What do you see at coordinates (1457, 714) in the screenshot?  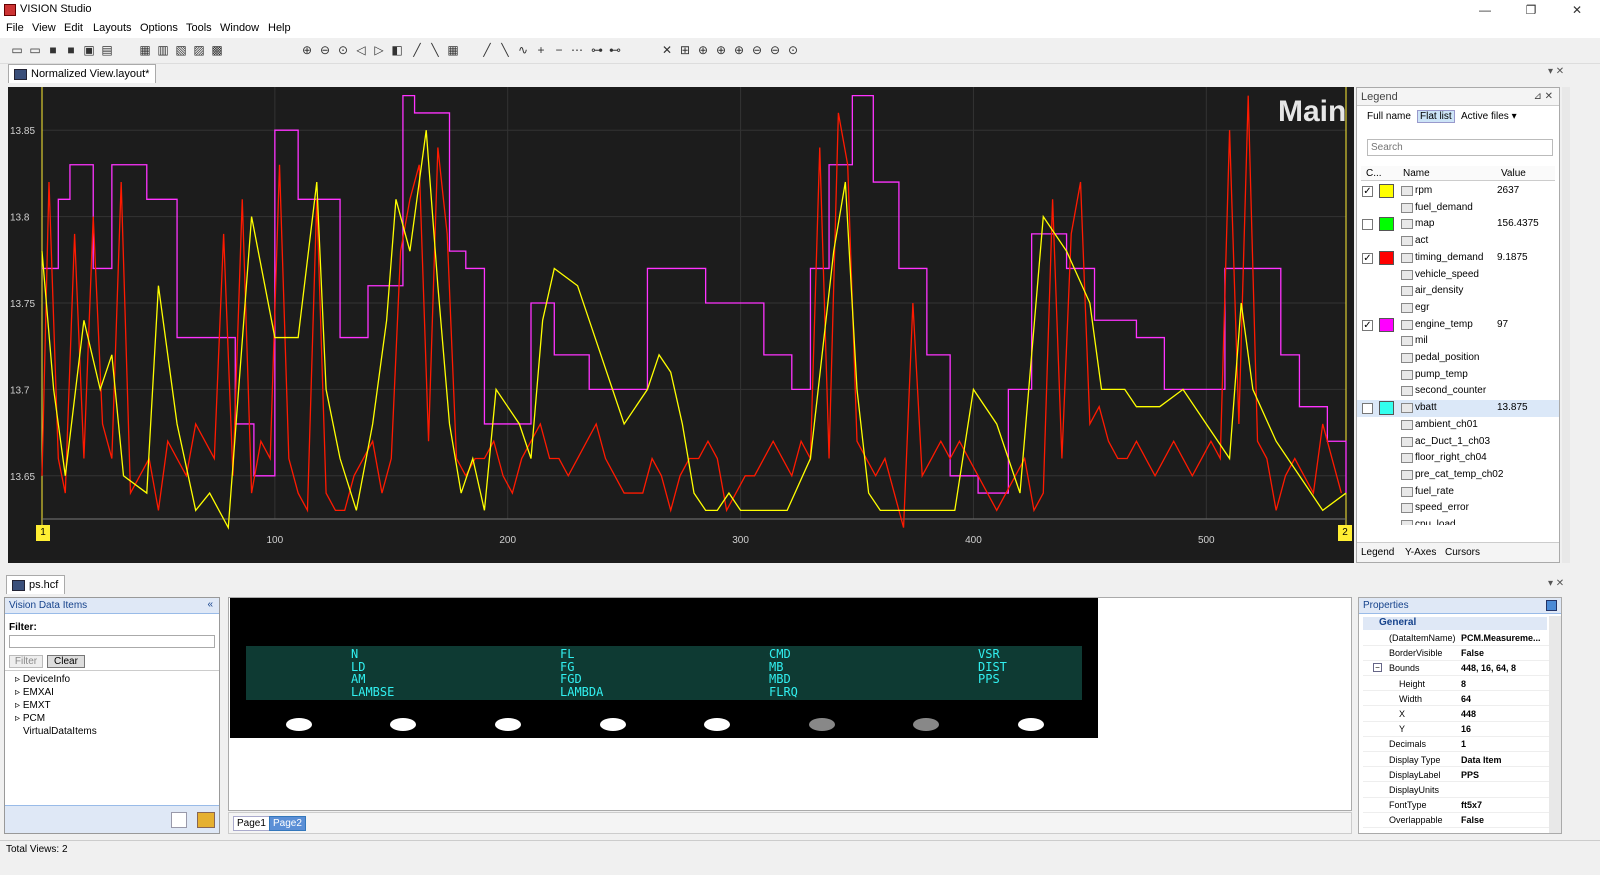 I see `property-row: X 448` at bounding box center [1457, 714].